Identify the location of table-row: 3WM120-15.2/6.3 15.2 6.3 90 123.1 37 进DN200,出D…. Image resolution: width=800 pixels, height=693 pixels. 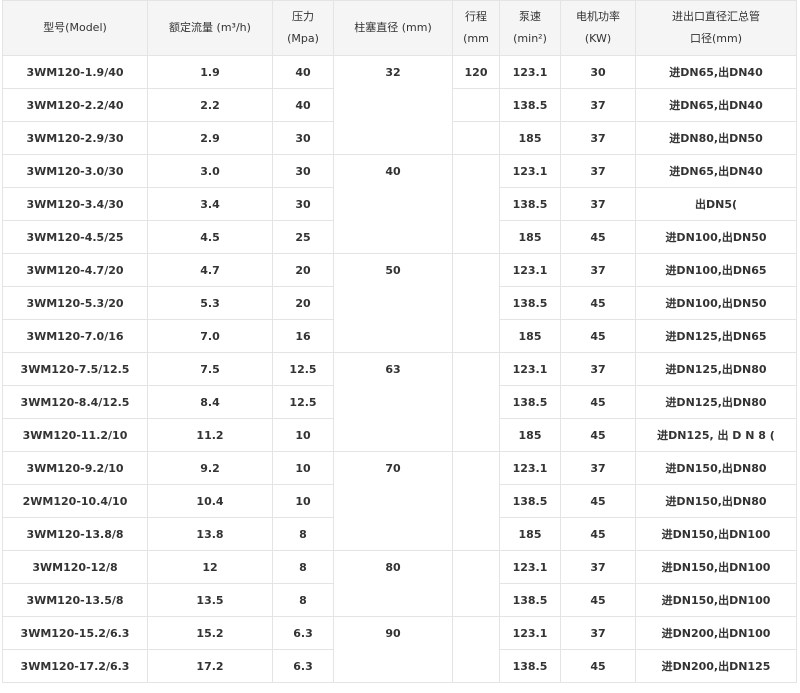
(399, 649).